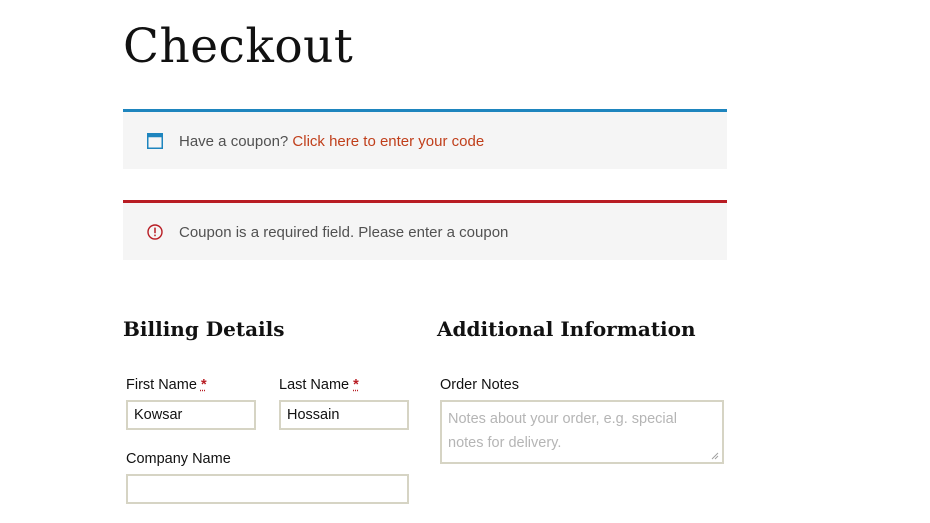  I want to click on window-icon, so click(155, 141).